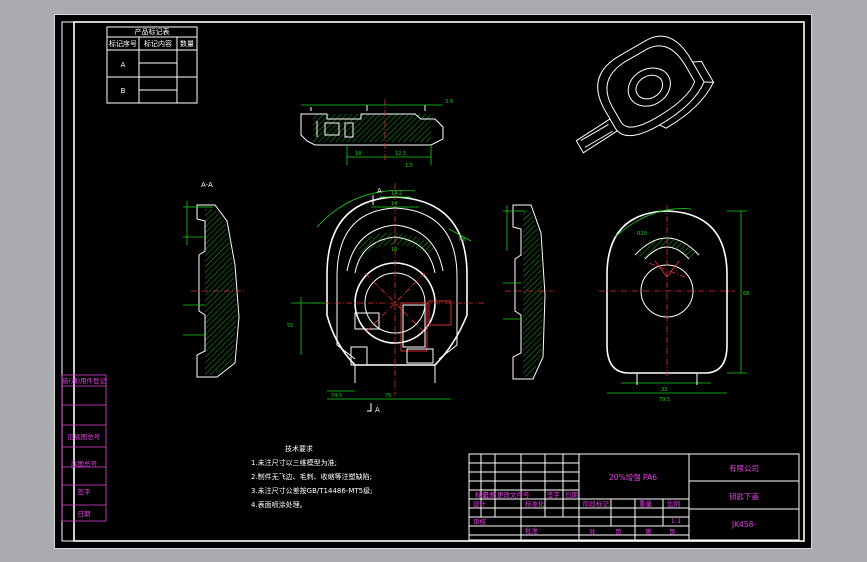 This screenshot has height=562, width=867. Describe the element at coordinates (158, 43) in the screenshot. I see `revision-header-2: 标记内容` at that location.